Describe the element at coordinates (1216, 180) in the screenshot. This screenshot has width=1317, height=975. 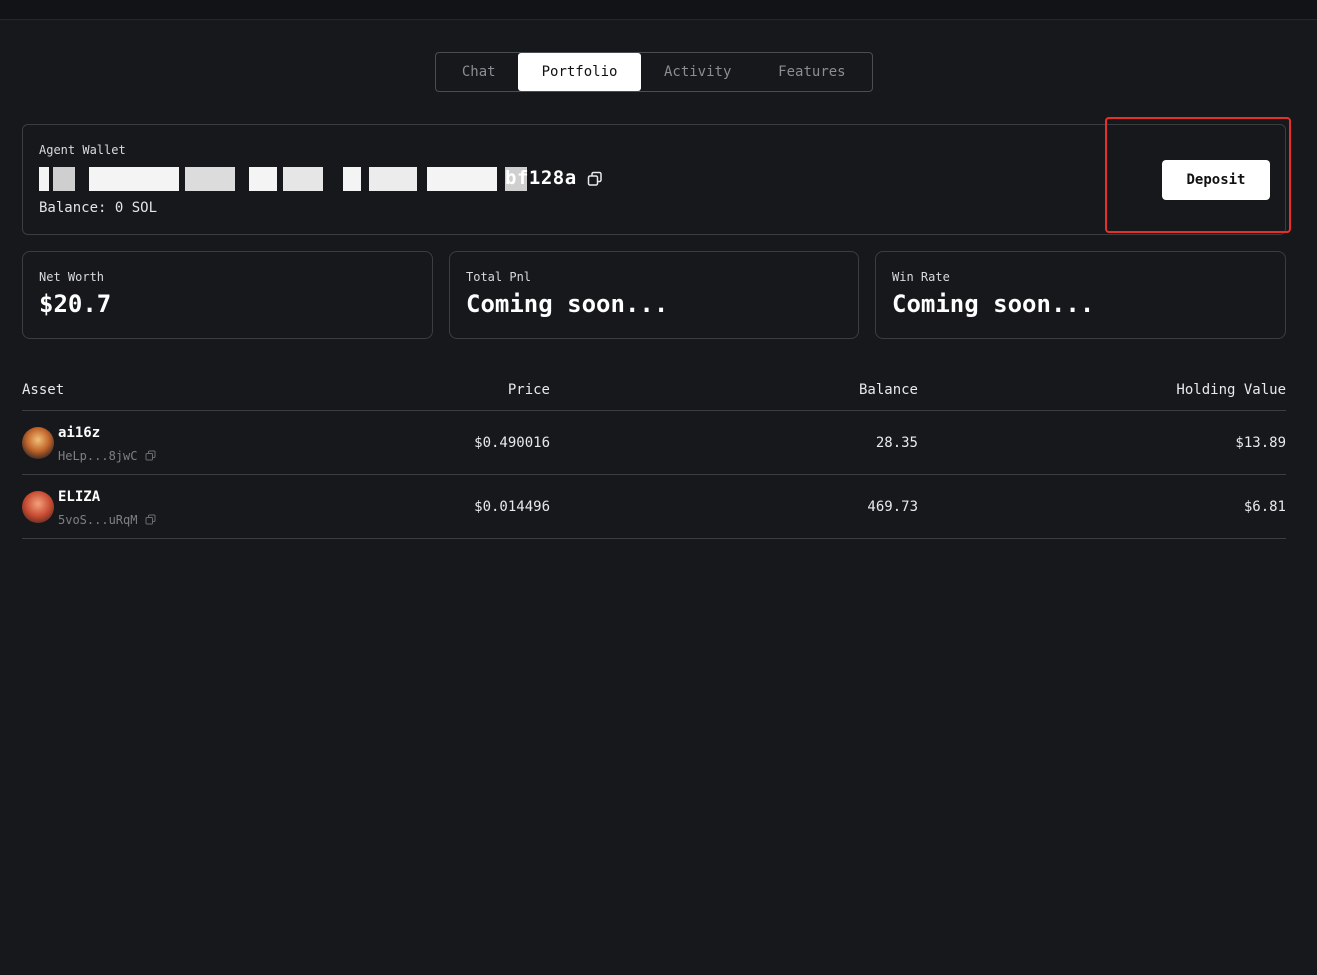
I see `deposit-button: Deposit` at that location.